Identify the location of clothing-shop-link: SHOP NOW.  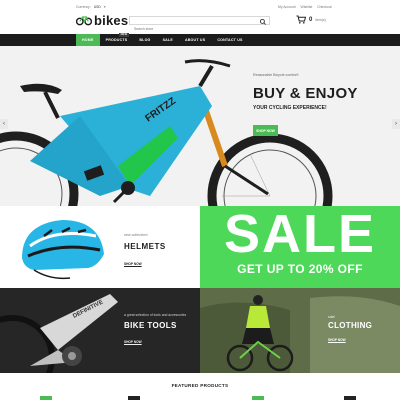
(337, 340).